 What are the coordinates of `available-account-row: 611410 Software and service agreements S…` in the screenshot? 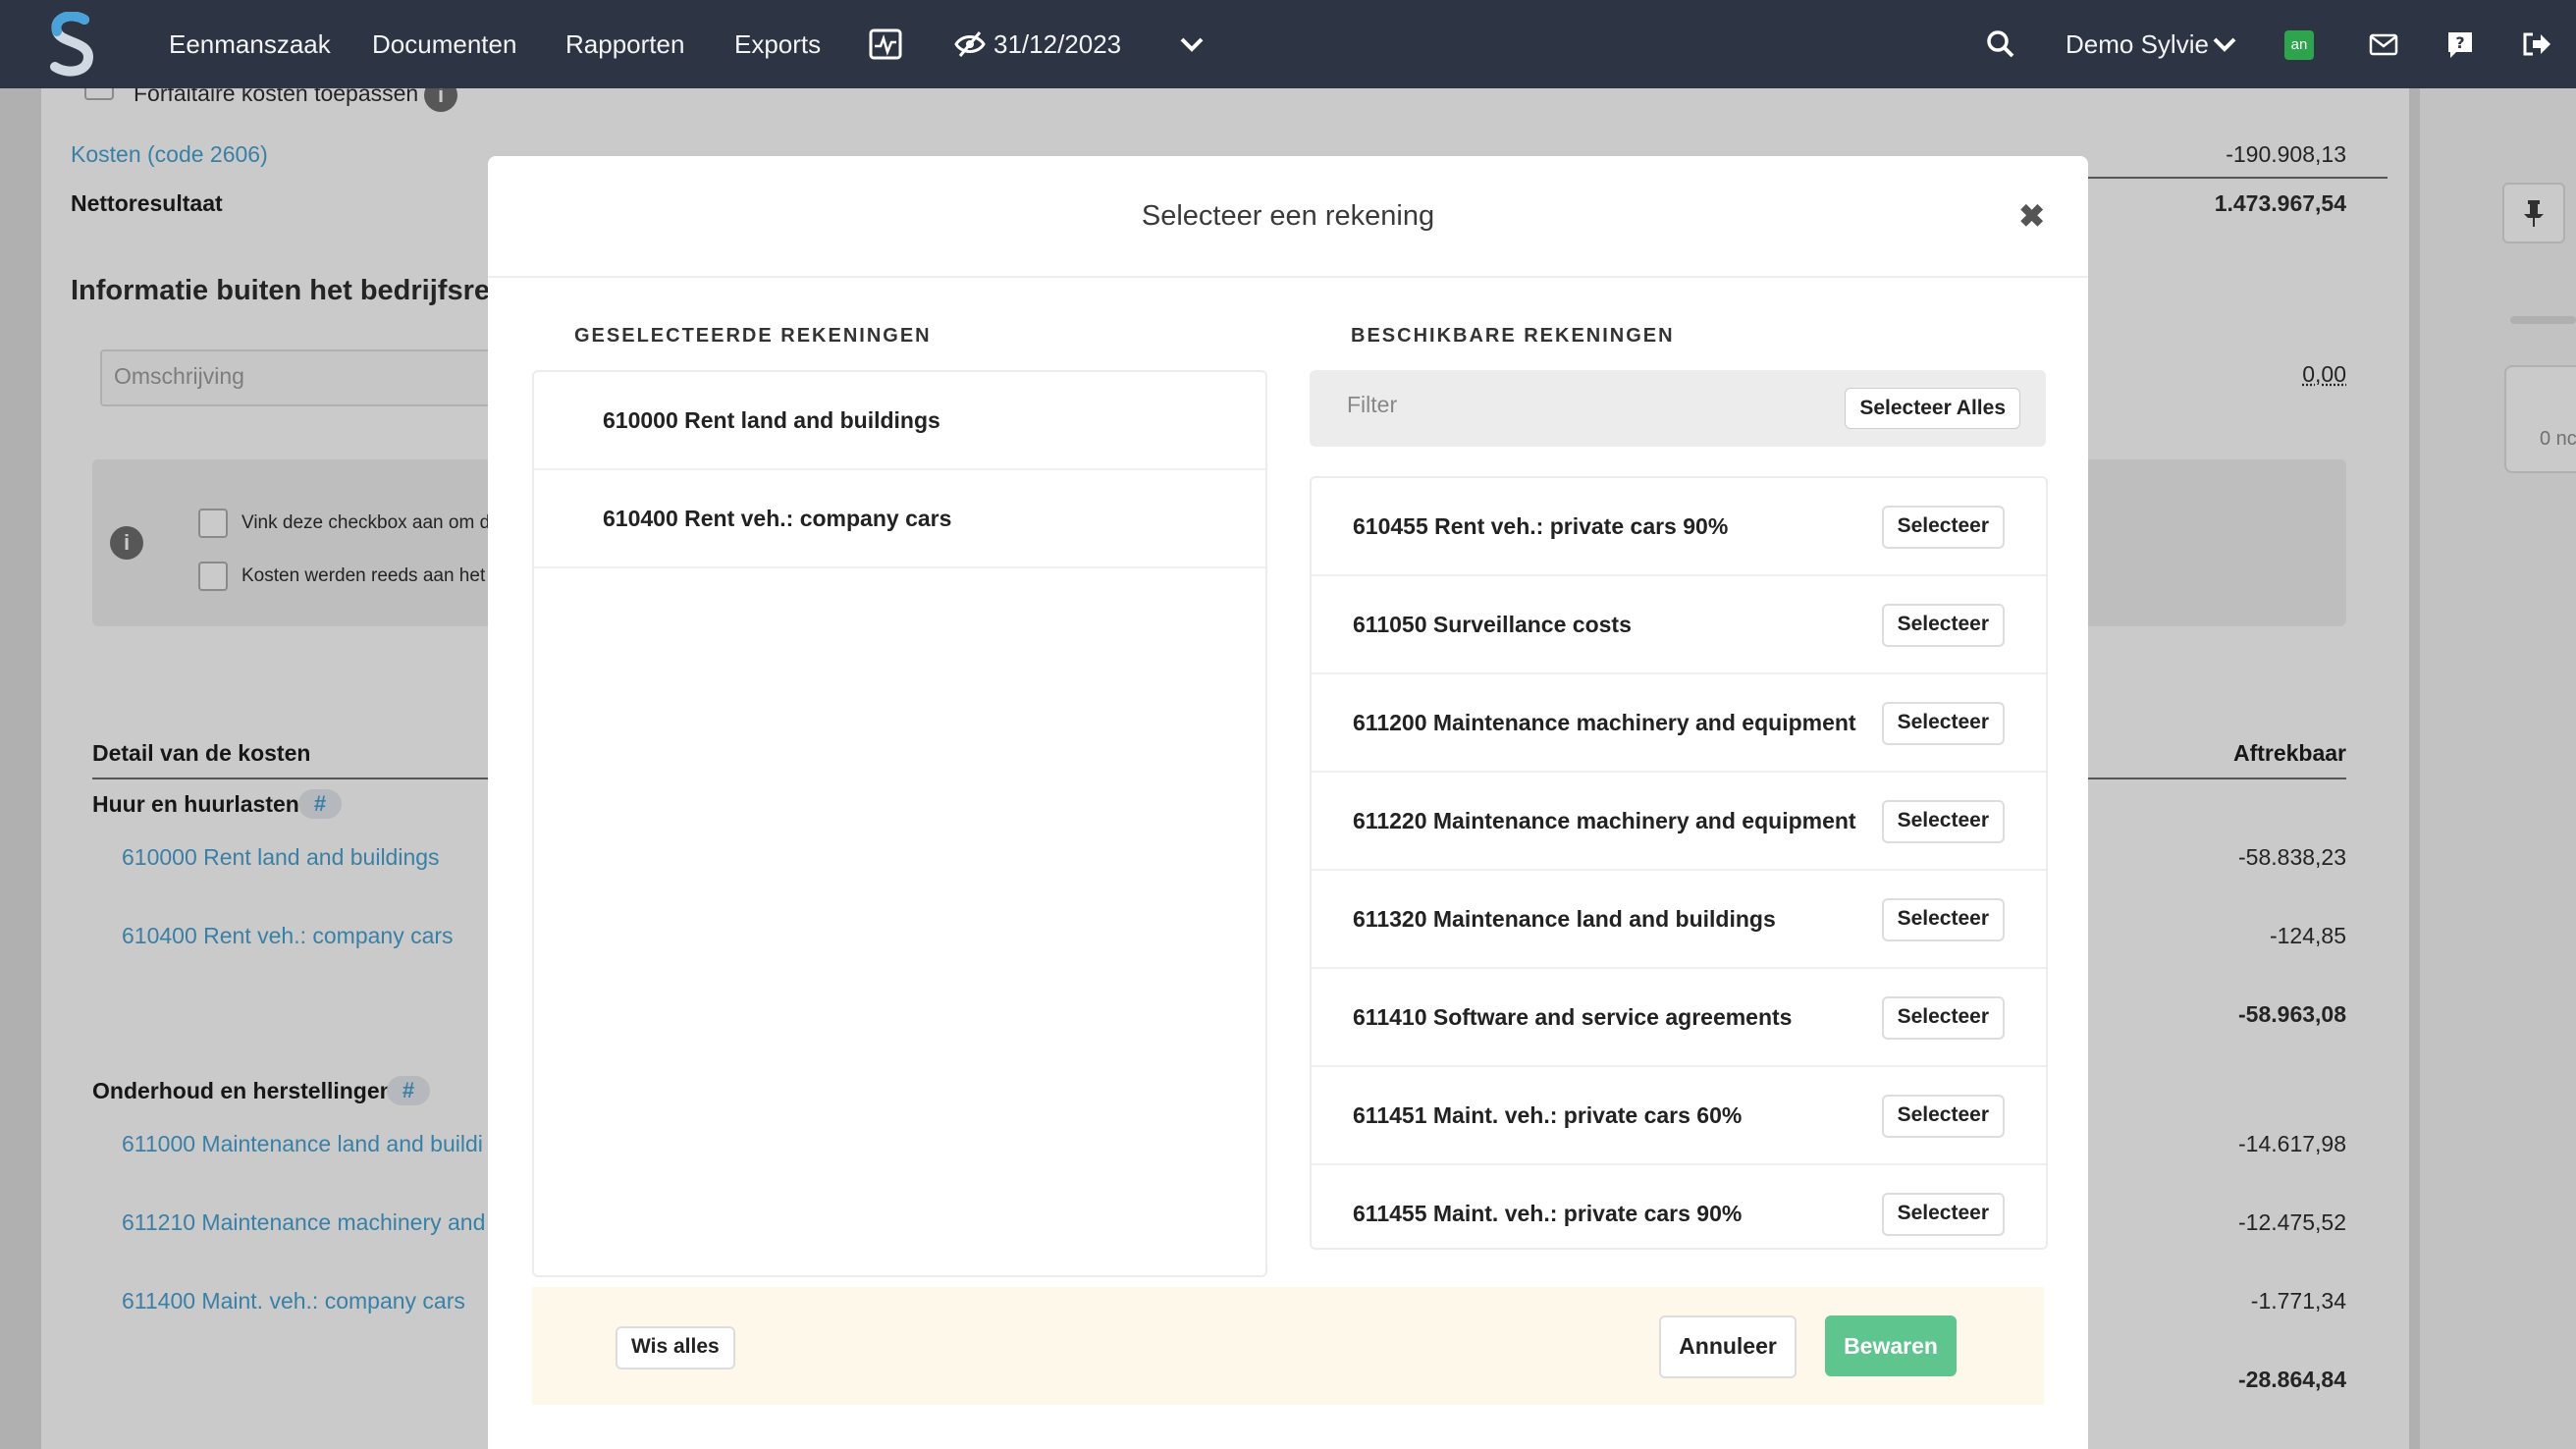 It's located at (1679, 1018).